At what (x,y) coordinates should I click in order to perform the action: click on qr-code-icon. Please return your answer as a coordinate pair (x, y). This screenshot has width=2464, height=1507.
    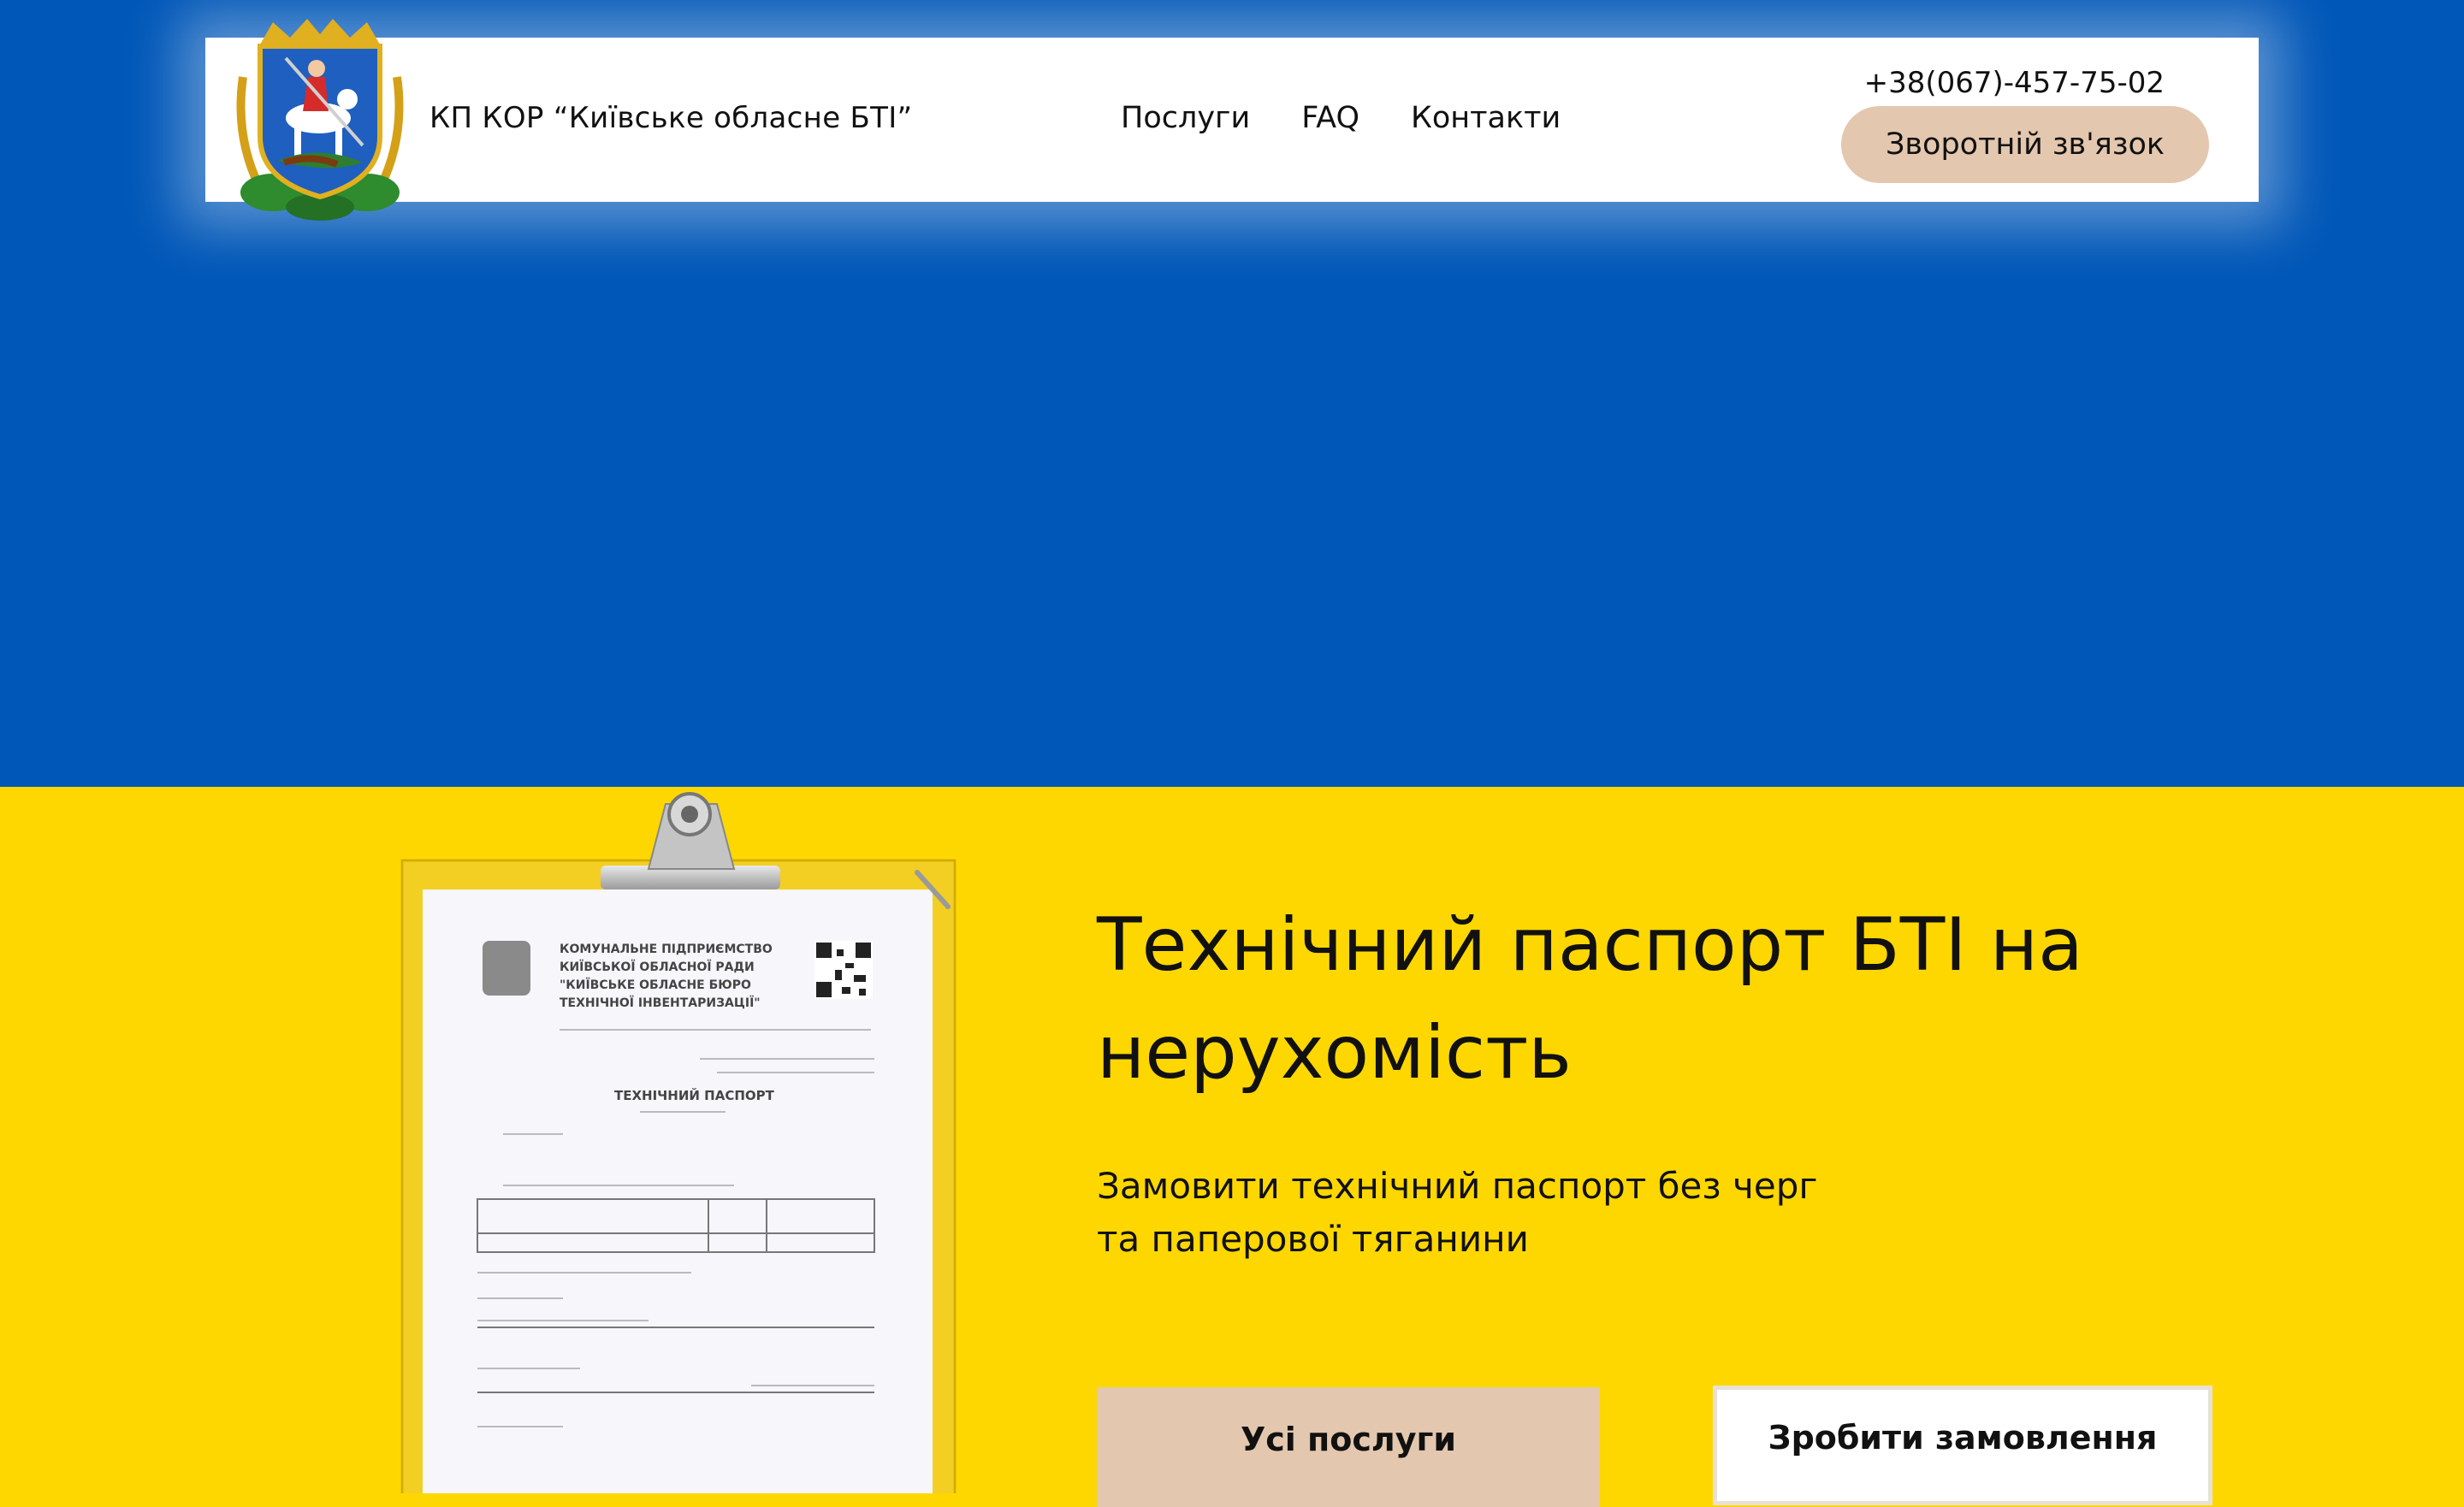
    Looking at the image, I should click on (843, 970).